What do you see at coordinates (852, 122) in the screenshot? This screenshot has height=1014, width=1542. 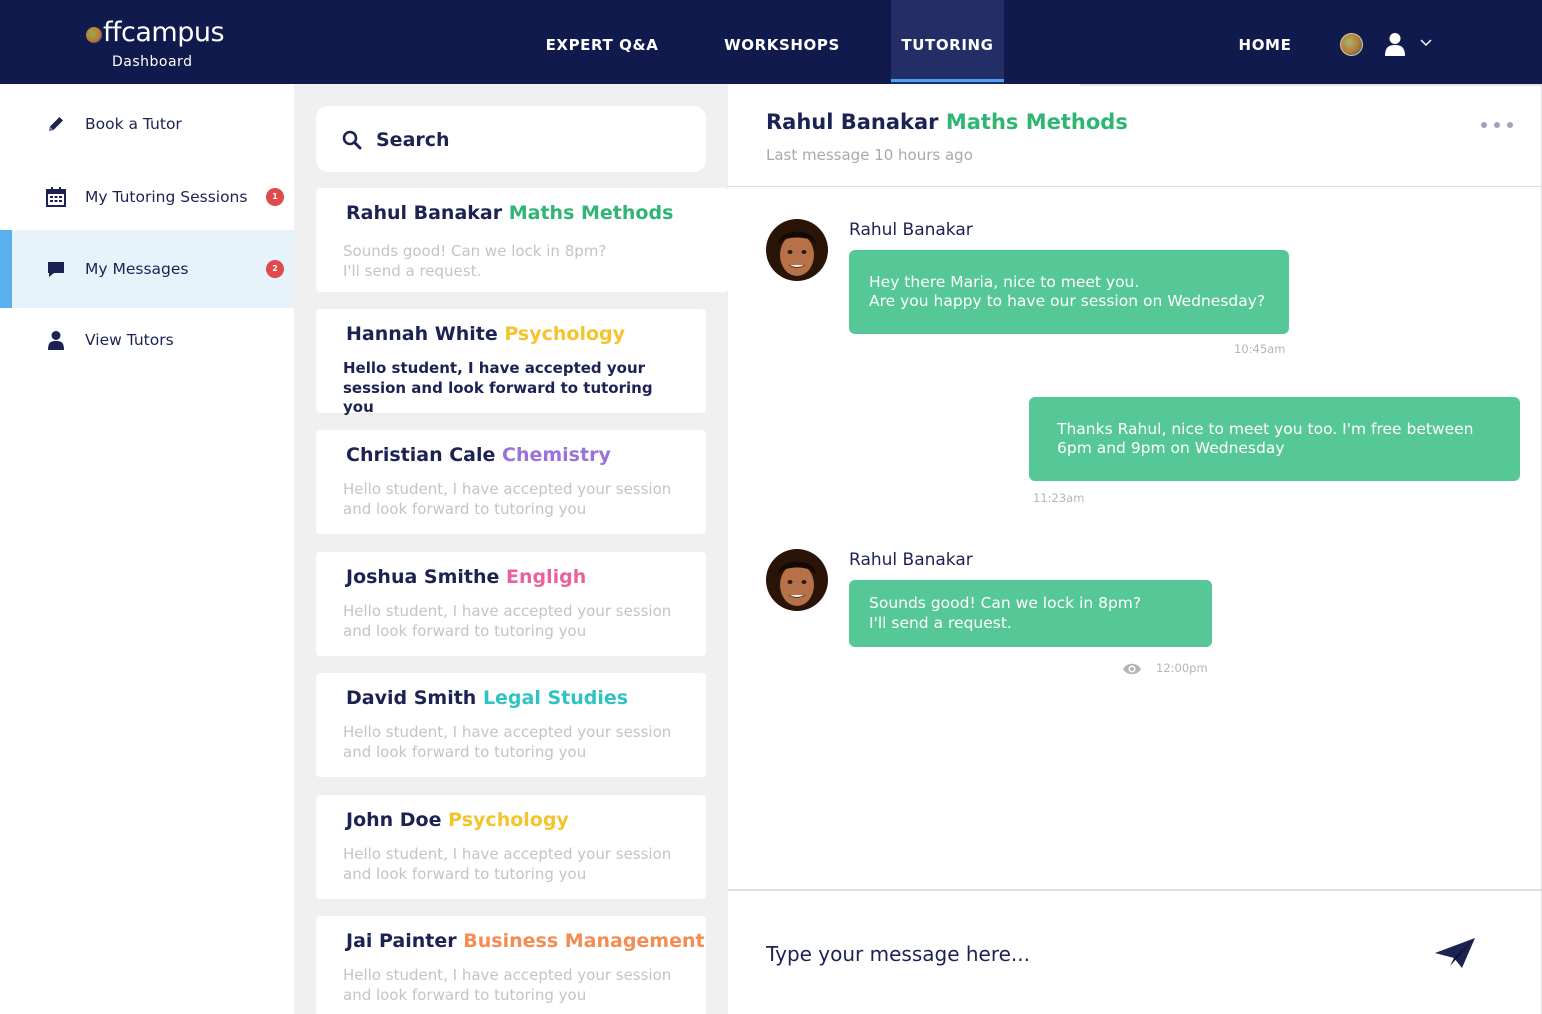 I see `chat-tutor-name: Rahul Banakar` at bounding box center [852, 122].